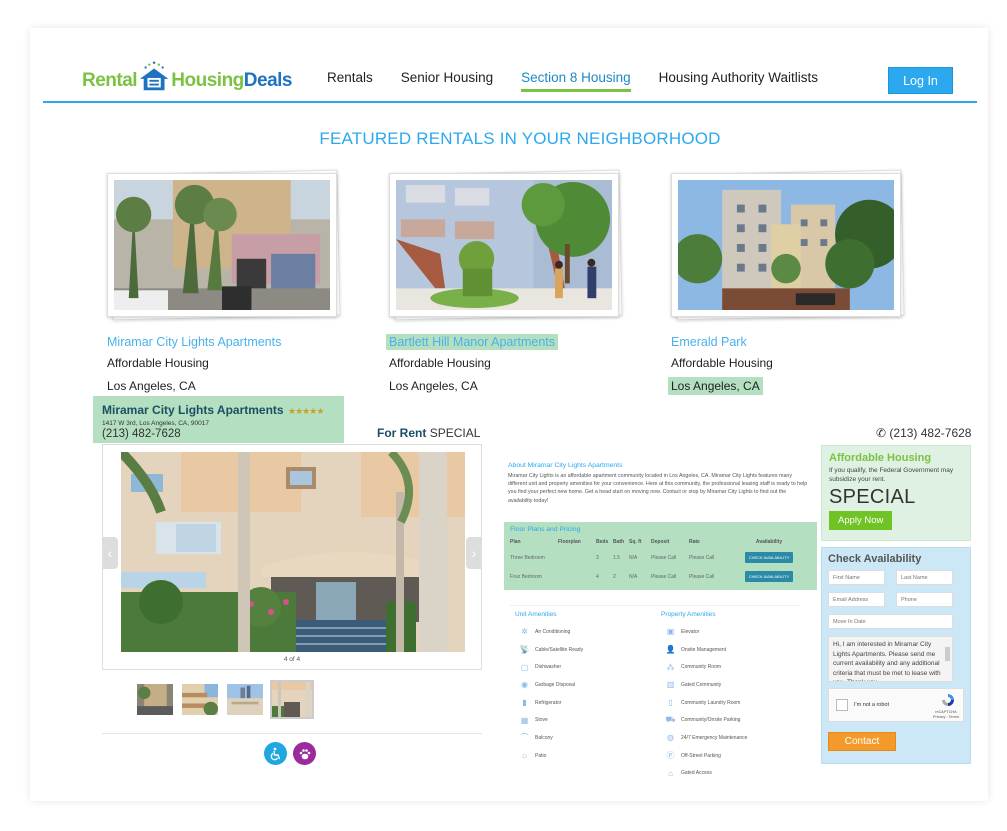  Describe the element at coordinates (292, 659) in the screenshot. I see `gallery-counter: 4 of 4` at that location.